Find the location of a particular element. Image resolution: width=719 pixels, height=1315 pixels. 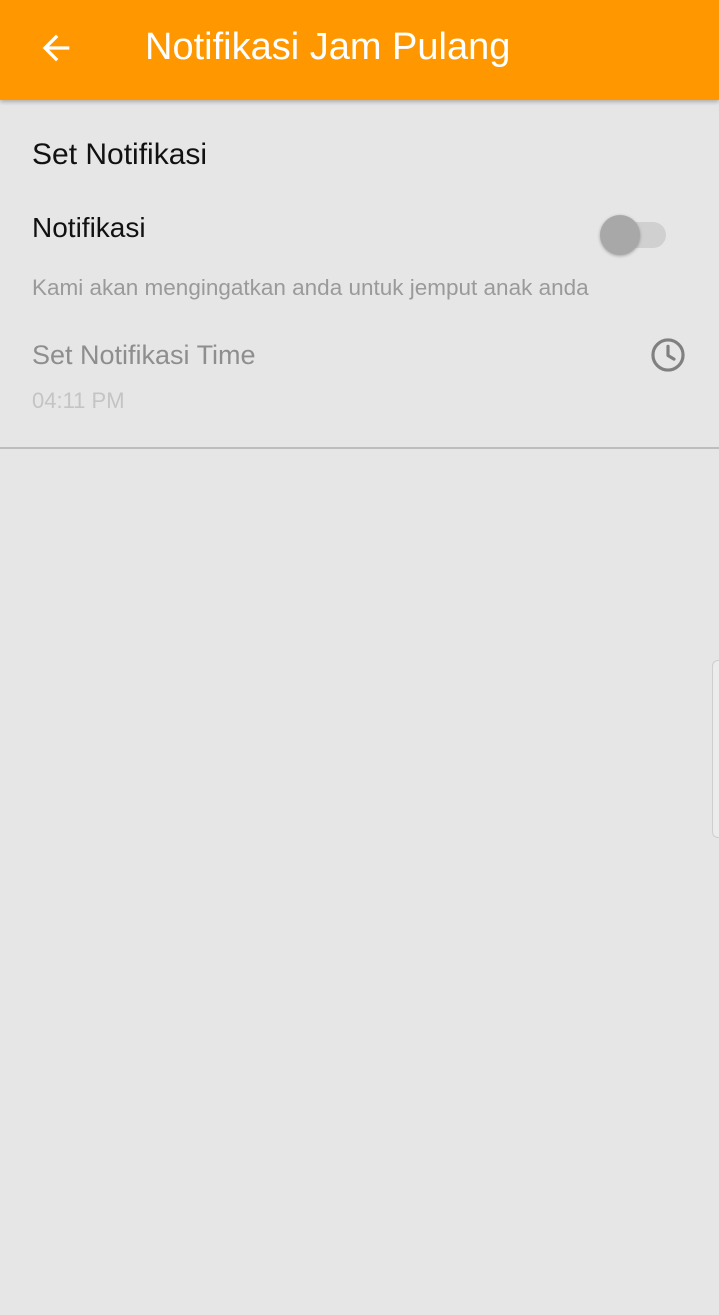

edge-panel-handle is located at coordinates (715, 749).